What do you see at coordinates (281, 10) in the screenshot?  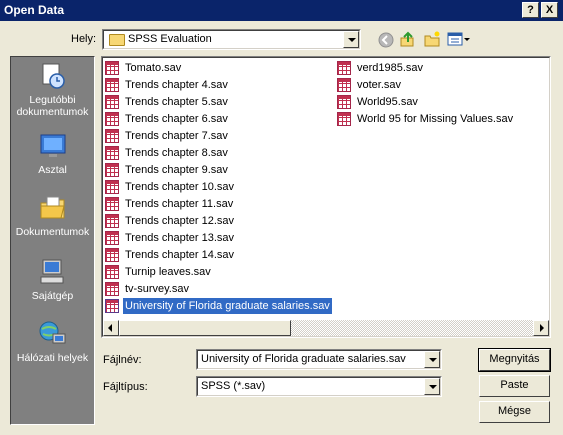 I see `title-bar: Open Data ? X` at bounding box center [281, 10].